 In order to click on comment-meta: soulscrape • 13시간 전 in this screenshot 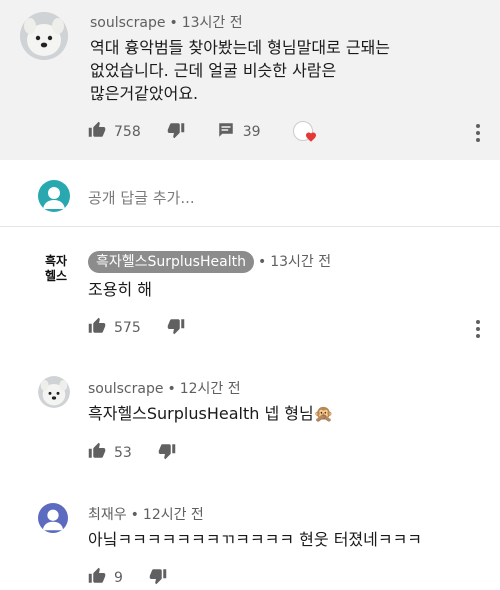, I will do `click(166, 23)`.